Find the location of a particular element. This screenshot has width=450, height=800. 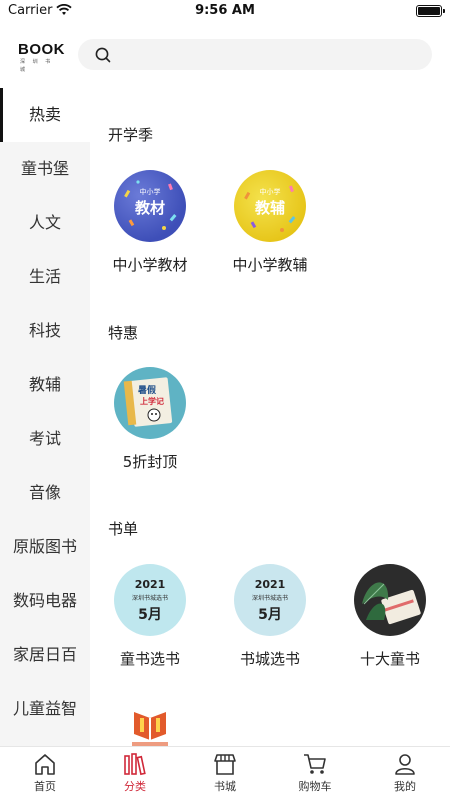

status-bar: Carrier 9:56 AM is located at coordinates (225, 11).